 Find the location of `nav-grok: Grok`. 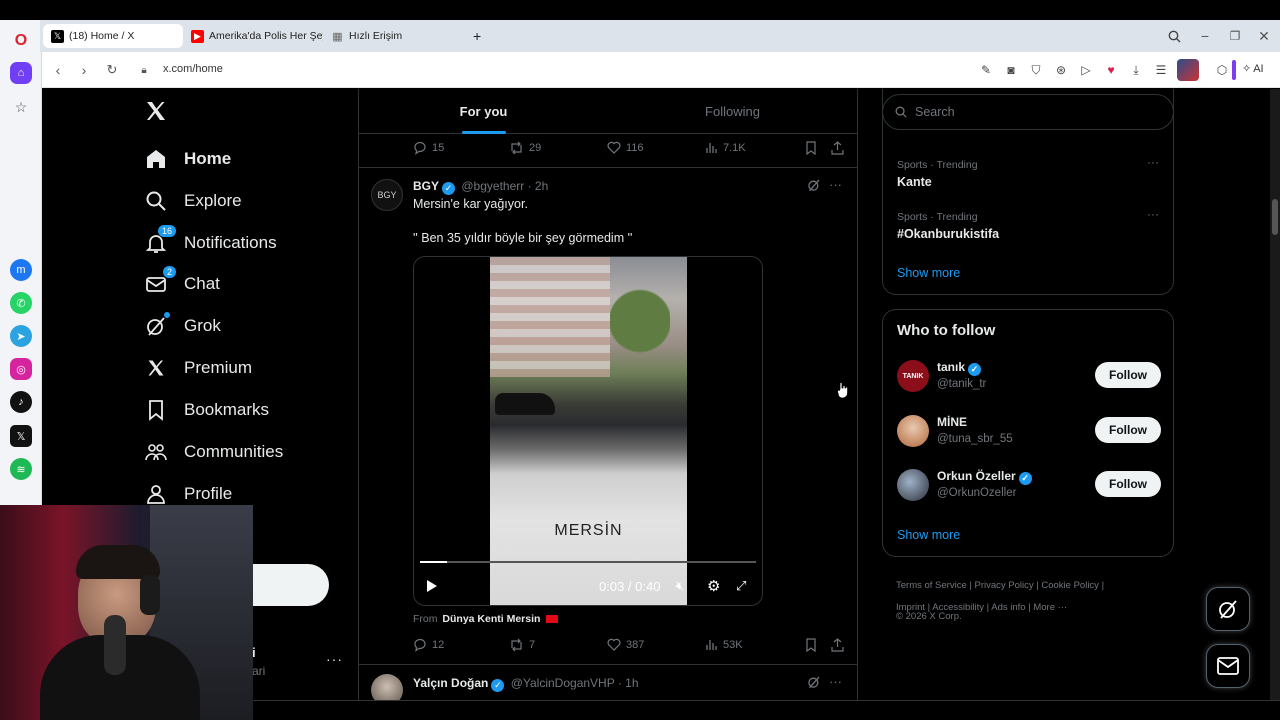

nav-grok: Grok is located at coordinates (182, 326).